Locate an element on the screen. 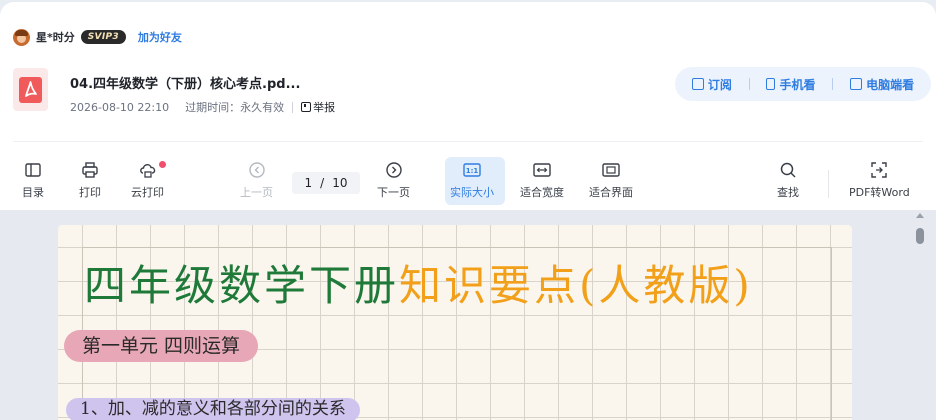 This screenshot has height=420, width=936. fit-page-button: 适合界面 is located at coordinates (611, 180).